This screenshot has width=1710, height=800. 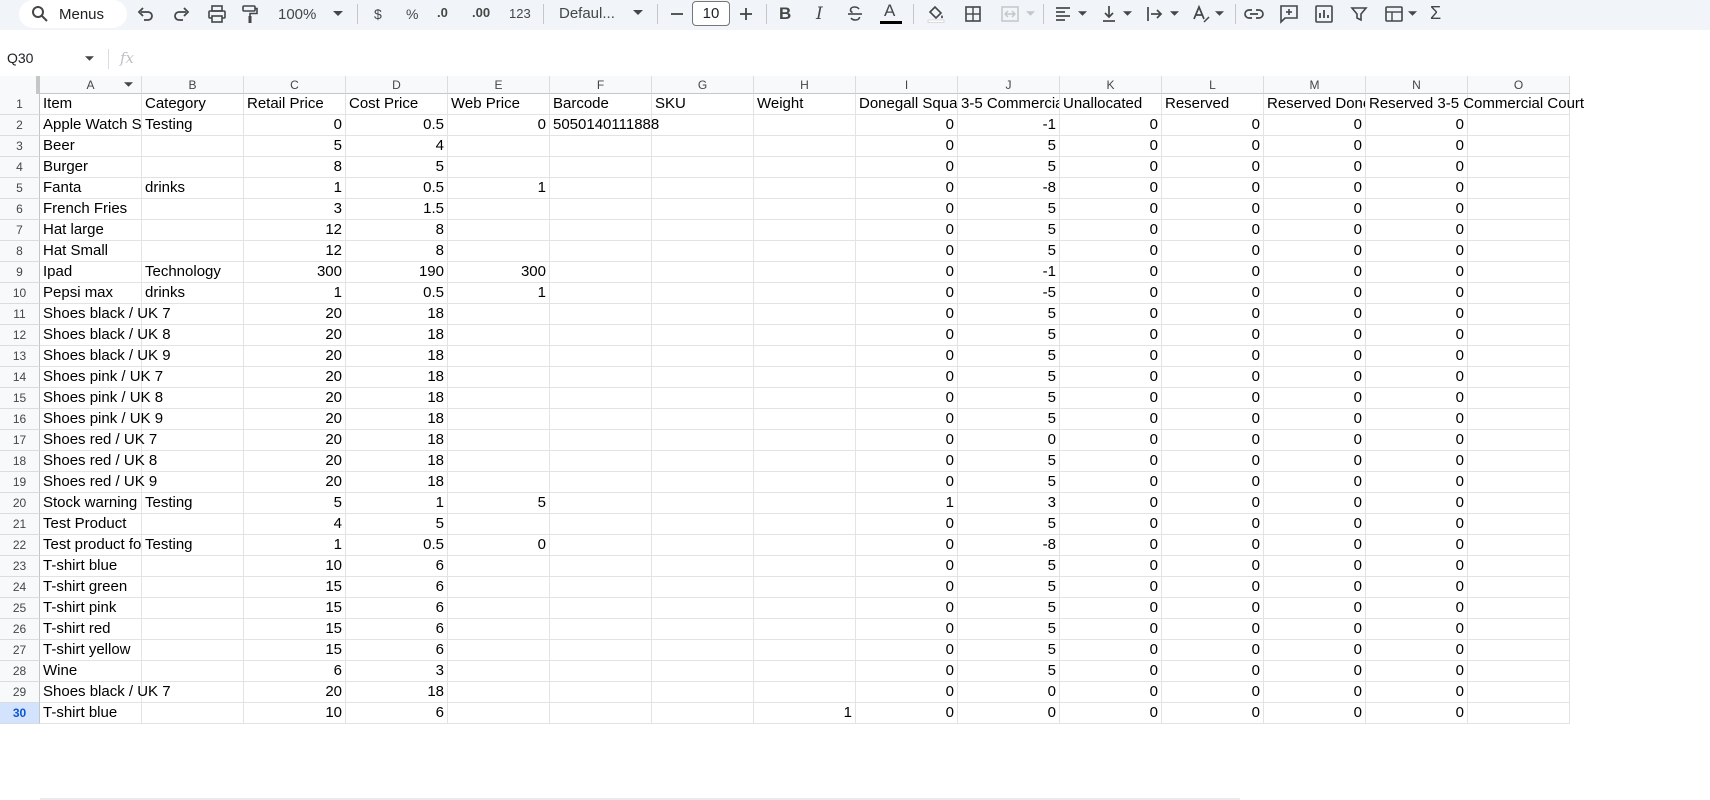 What do you see at coordinates (91, 650) in the screenshot?
I see `cell-a27: T-shirt yellow` at bounding box center [91, 650].